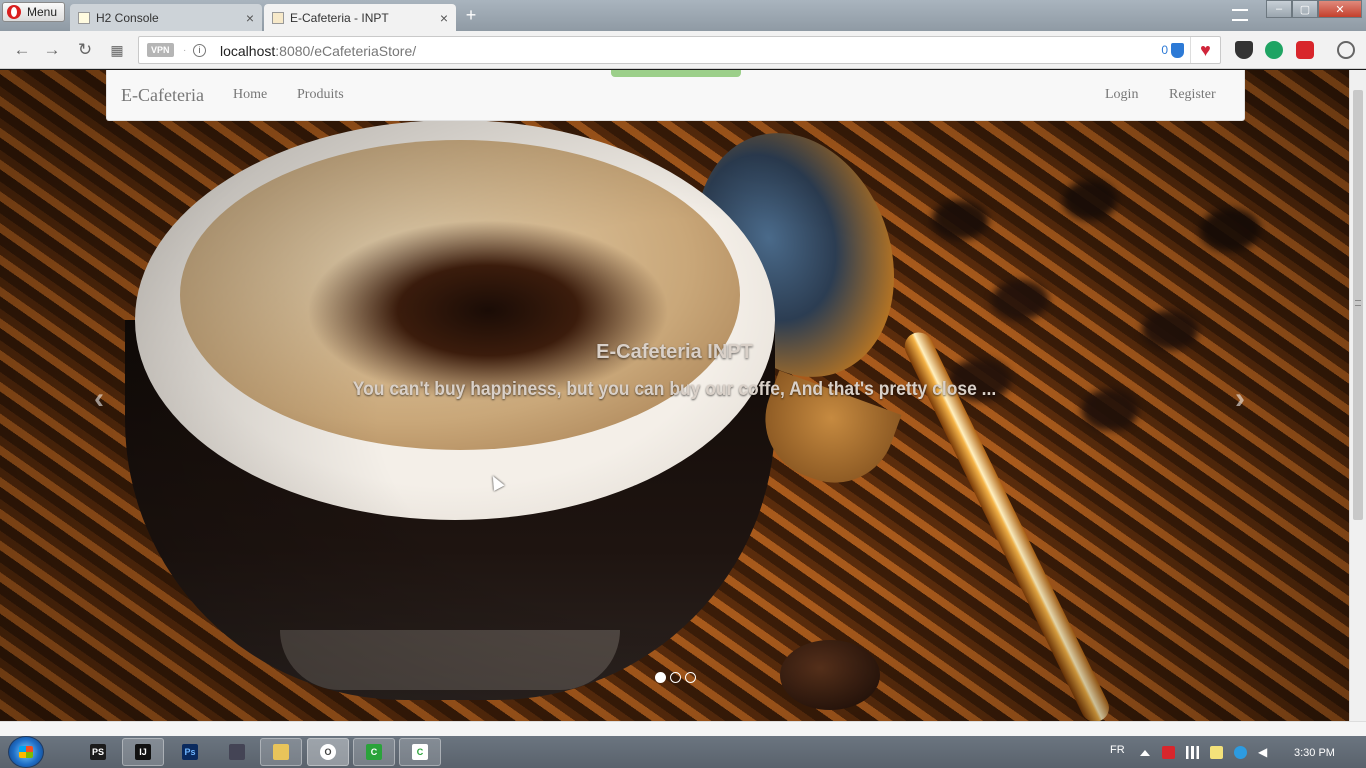 The image size is (1366, 768). I want to click on browser-status-strip, so click(683, 728).